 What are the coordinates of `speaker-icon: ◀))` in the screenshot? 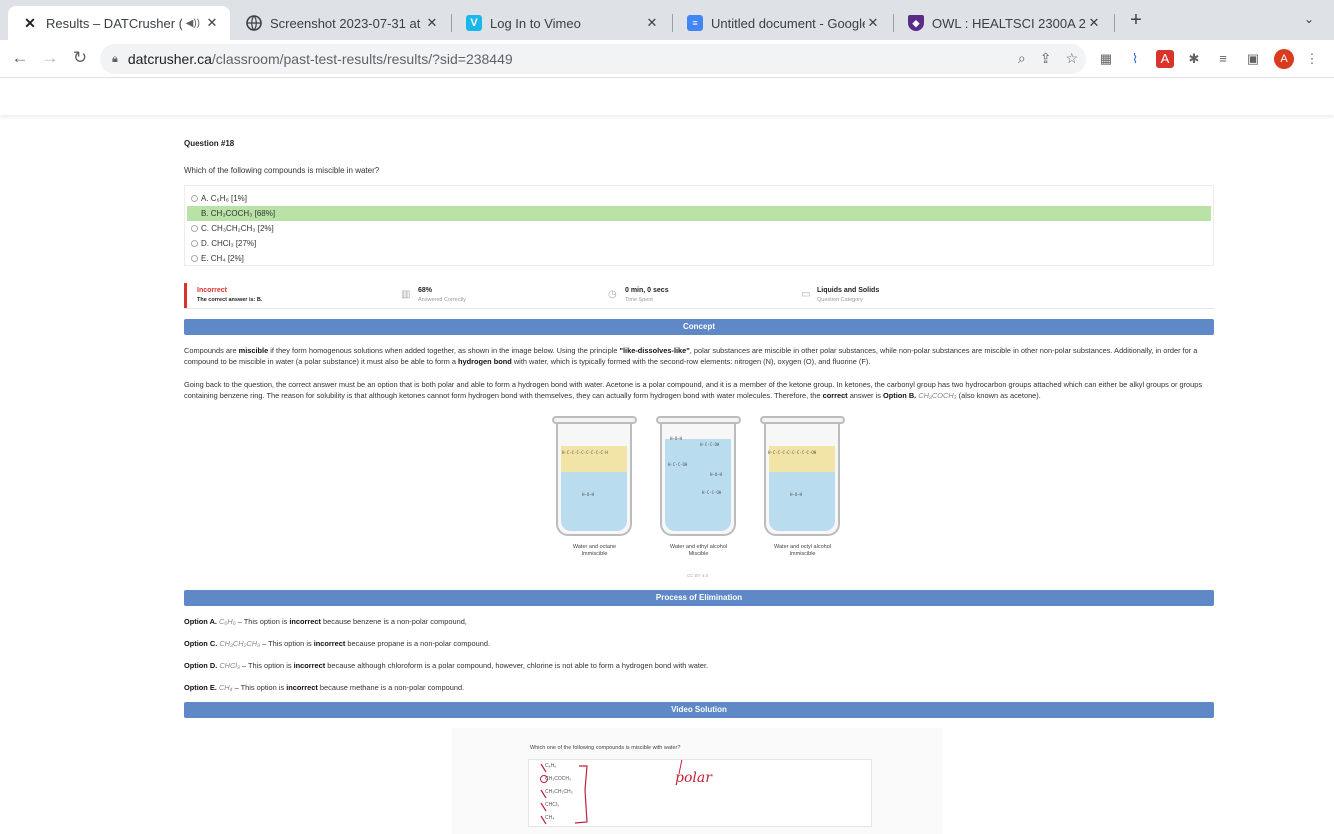 It's located at (192, 23).